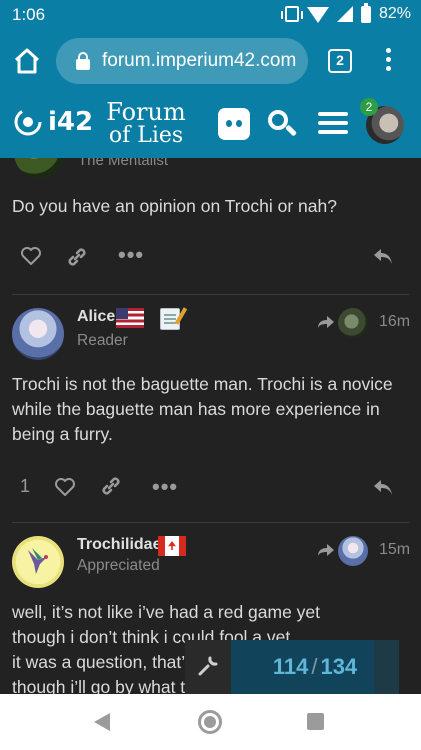  Describe the element at coordinates (102, 340) in the screenshot. I see `author-title: Reader` at that location.